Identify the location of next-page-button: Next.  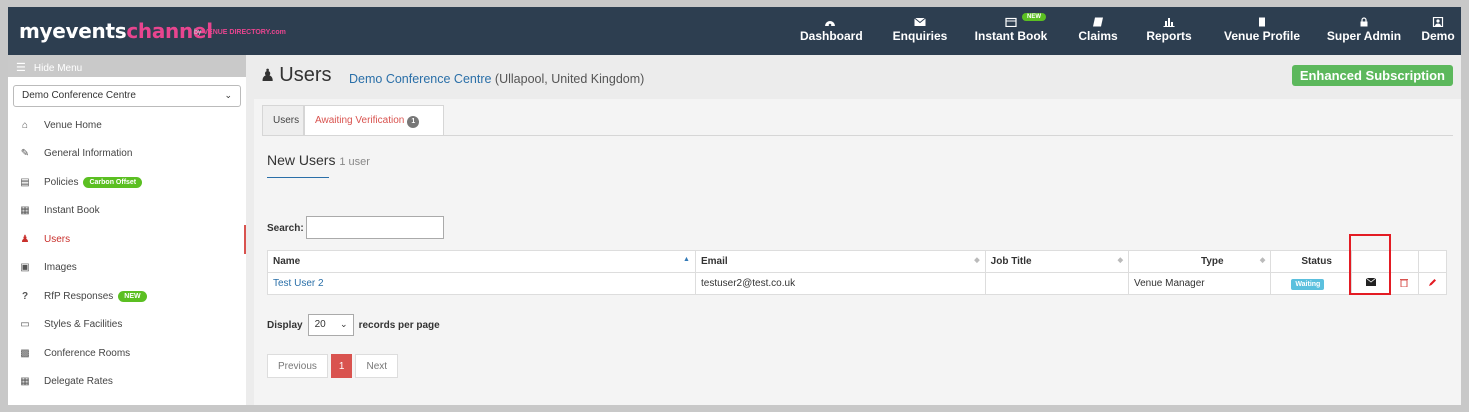
(377, 366).